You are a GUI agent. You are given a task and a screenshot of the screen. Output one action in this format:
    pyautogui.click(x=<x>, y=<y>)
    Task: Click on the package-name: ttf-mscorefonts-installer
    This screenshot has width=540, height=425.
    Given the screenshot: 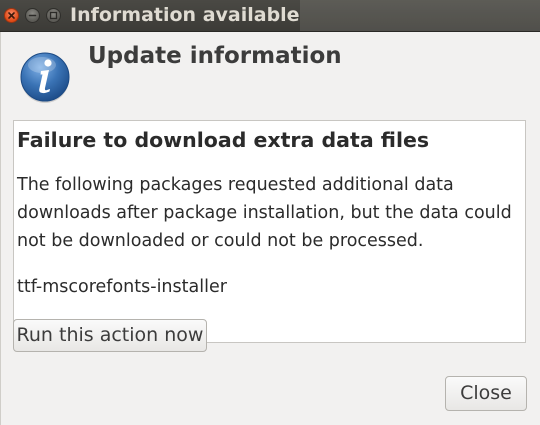 What is the action you would take?
    pyautogui.click(x=122, y=287)
    